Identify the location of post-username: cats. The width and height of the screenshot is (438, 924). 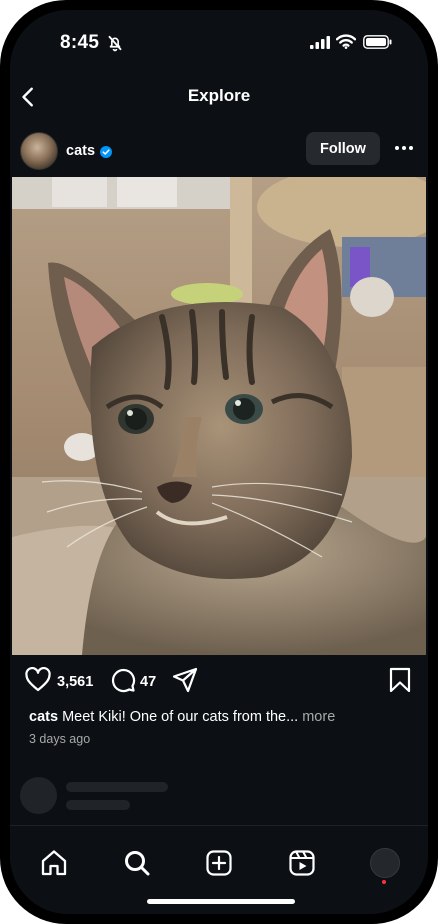
(80, 151).